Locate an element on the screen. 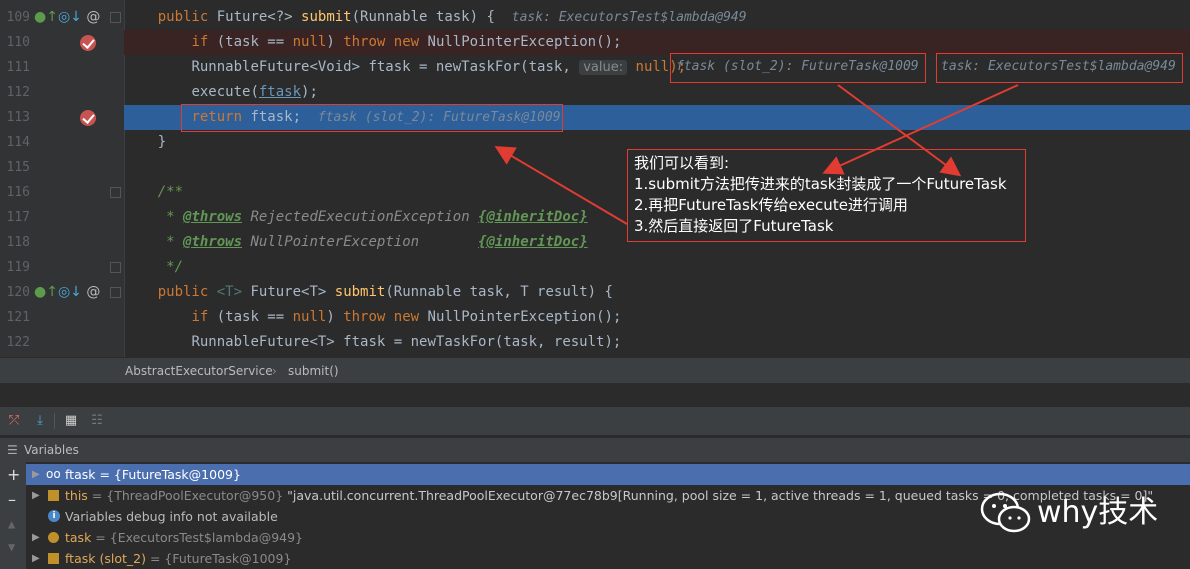 The width and height of the screenshot is (1190, 569). breadcrumb-method: submit() is located at coordinates (313, 371).